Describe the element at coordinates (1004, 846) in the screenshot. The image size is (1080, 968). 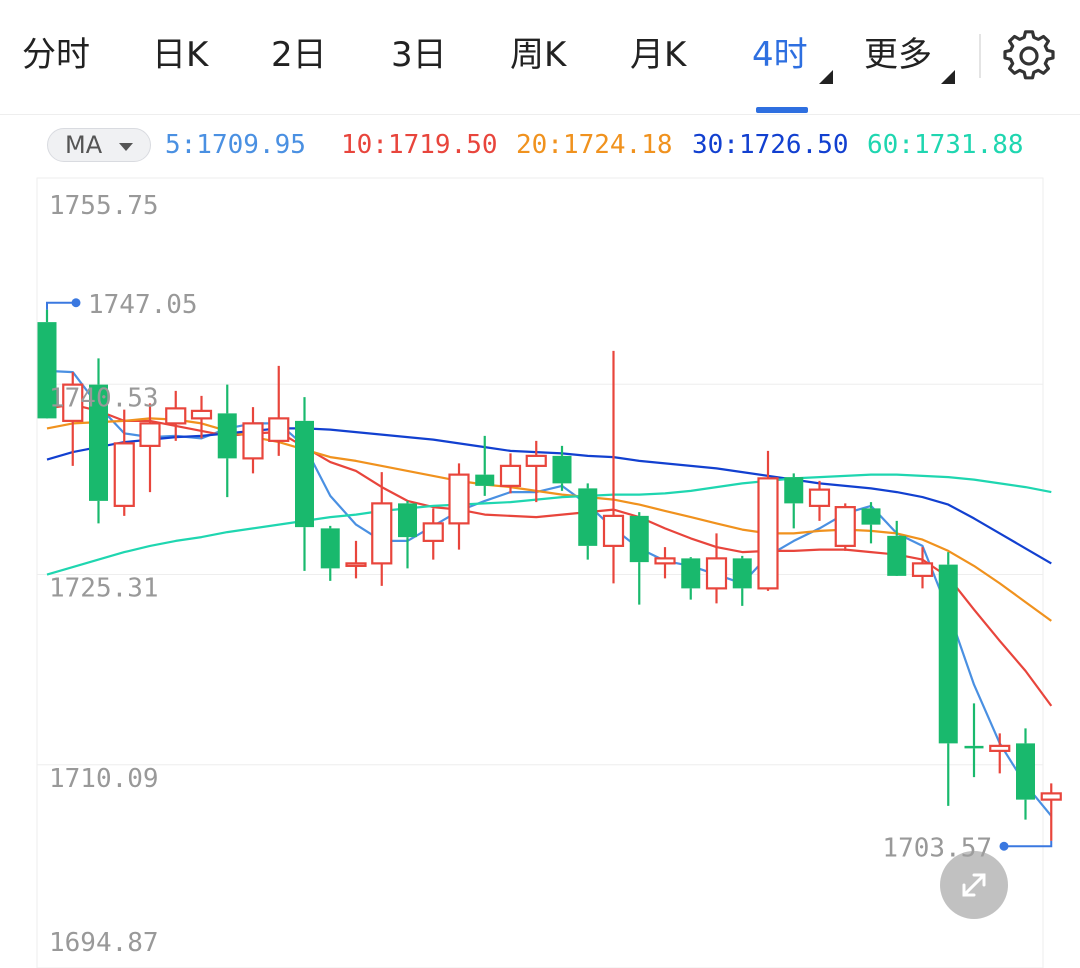
I see `min-marker-dot` at that location.